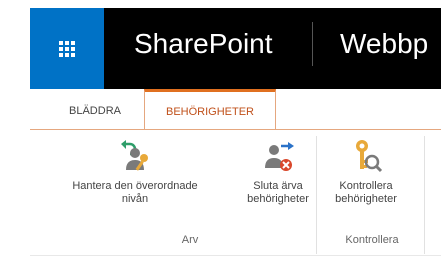  I want to click on check-permissions-icon, so click(369, 156).